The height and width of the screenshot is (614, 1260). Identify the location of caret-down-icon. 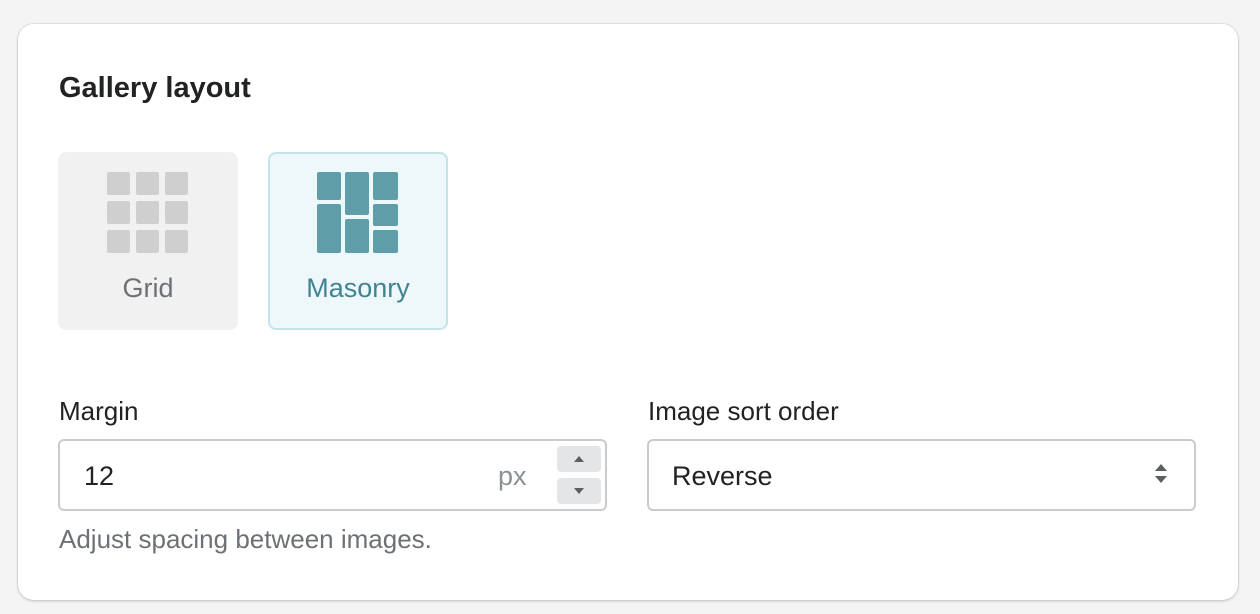
(579, 491).